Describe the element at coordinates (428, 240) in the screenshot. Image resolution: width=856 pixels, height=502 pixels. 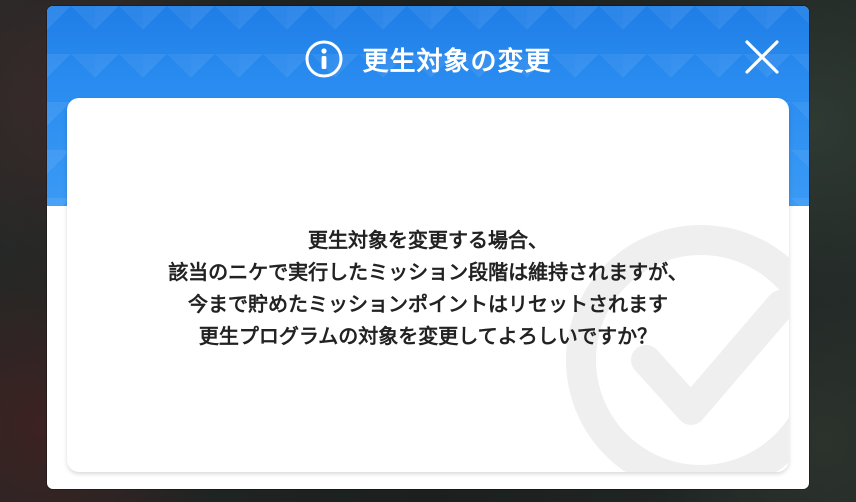
I see `message-line: 更生対象を変更する場合、` at that location.